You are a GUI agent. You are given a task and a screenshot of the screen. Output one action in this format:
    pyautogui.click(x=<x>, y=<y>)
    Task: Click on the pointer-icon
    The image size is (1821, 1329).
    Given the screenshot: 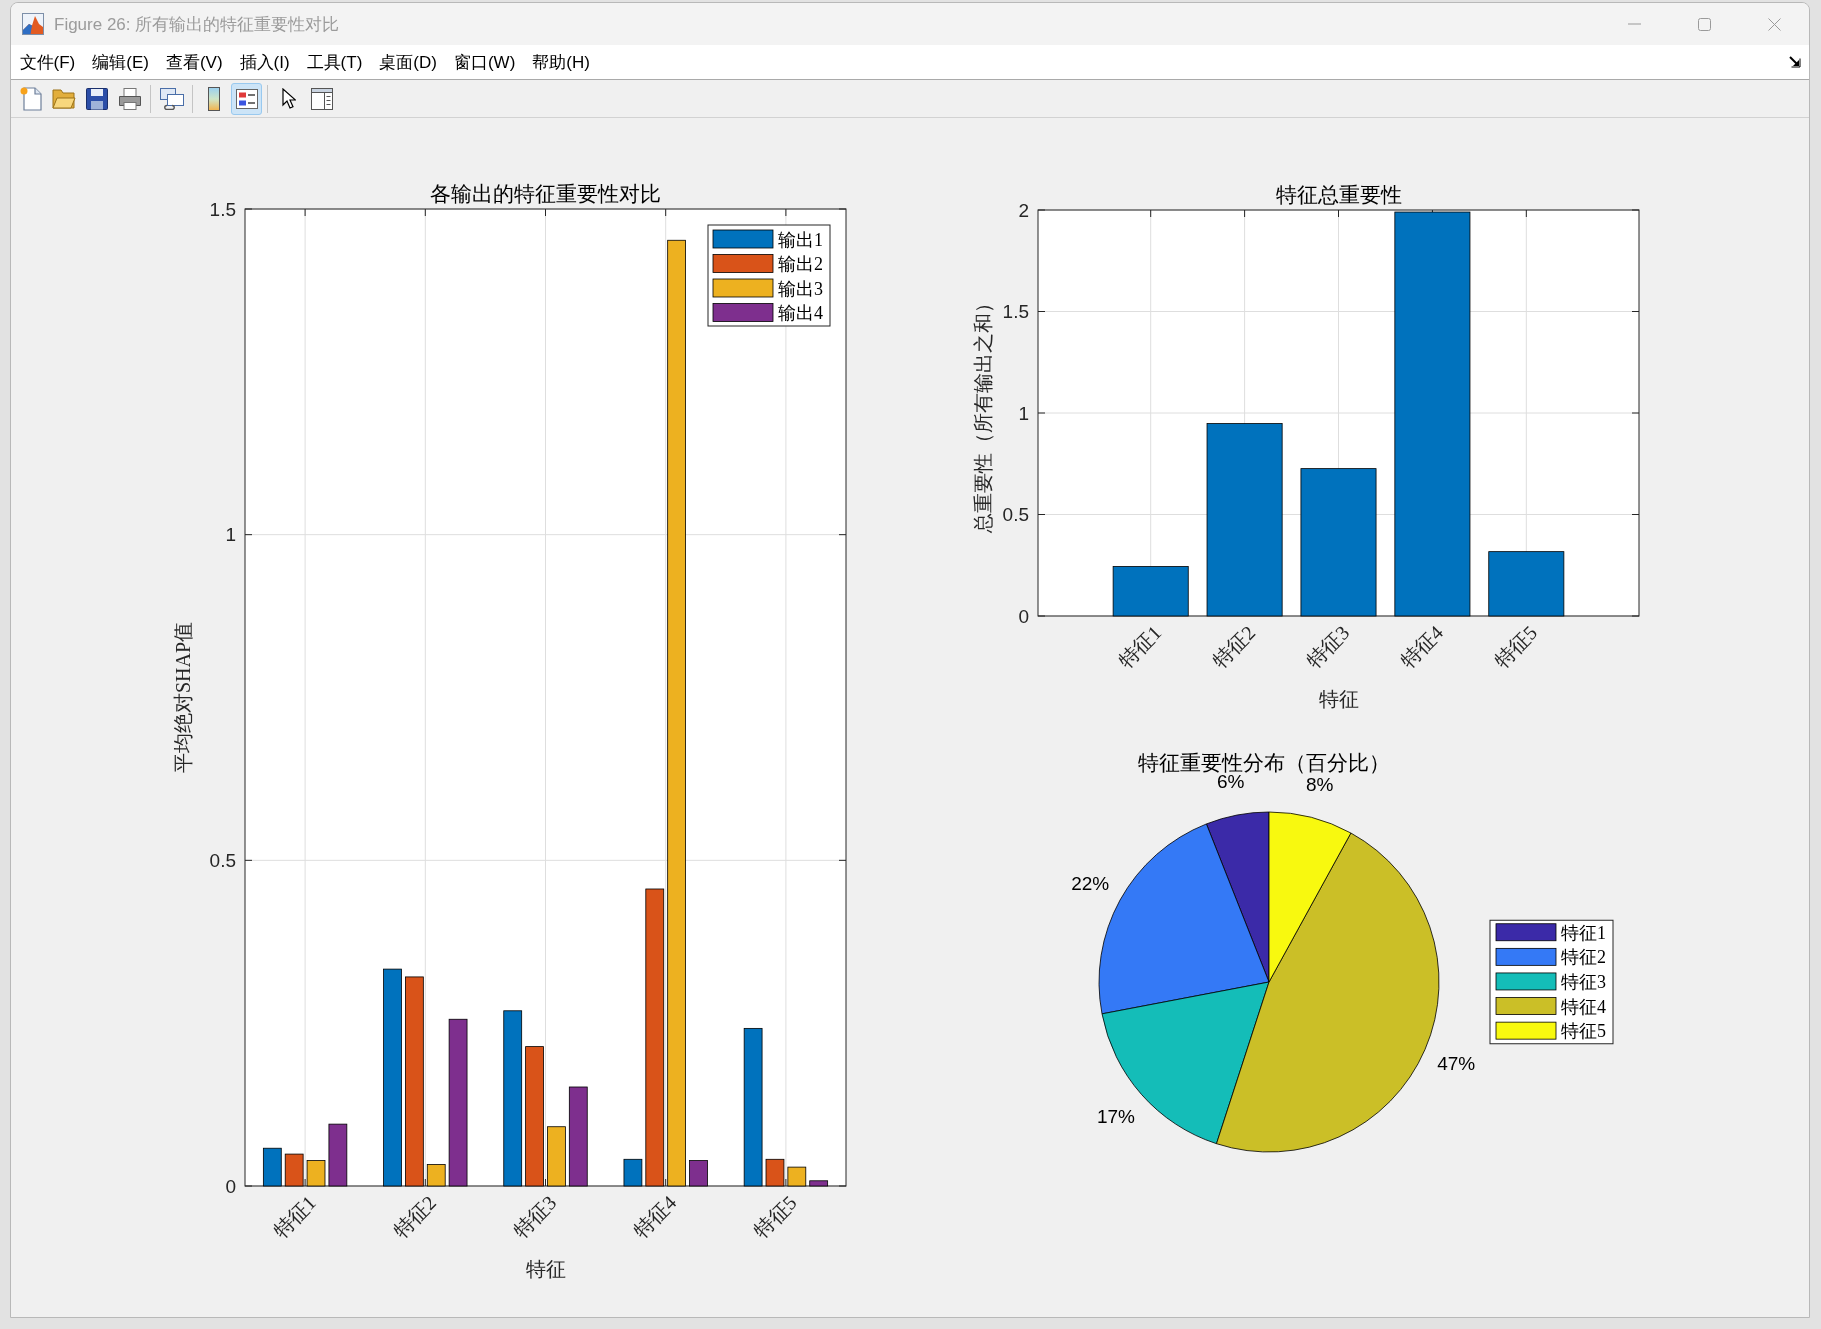 What is the action you would take?
    pyautogui.click(x=288, y=98)
    